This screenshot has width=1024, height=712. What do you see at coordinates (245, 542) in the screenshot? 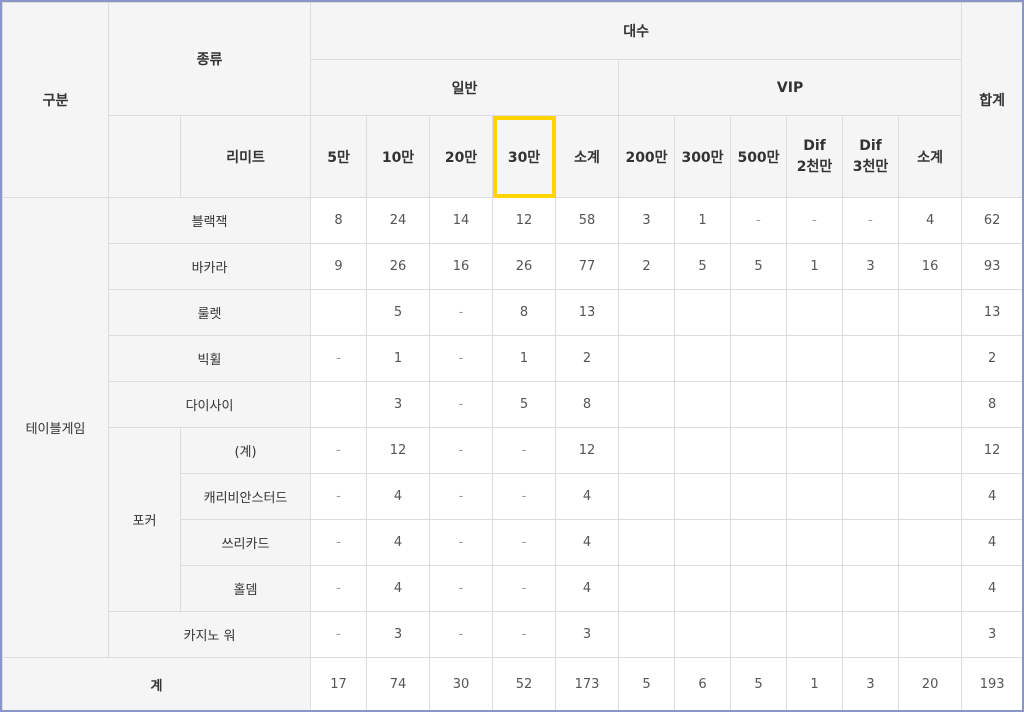
I see `row-label: 쓰리카드` at bounding box center [245, 542].